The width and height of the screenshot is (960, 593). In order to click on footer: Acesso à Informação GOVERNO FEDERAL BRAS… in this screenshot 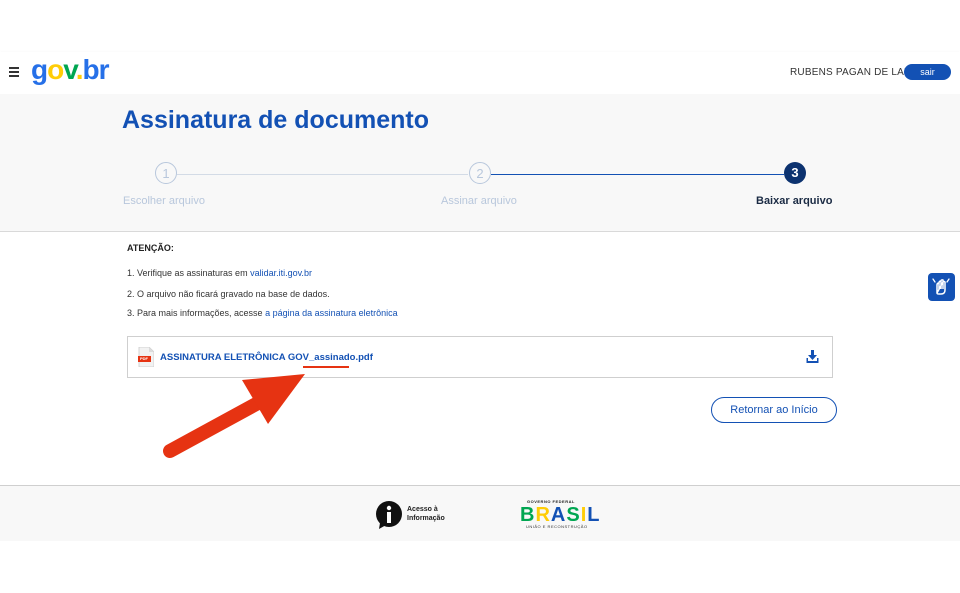, I will do `click(480, 513)`.